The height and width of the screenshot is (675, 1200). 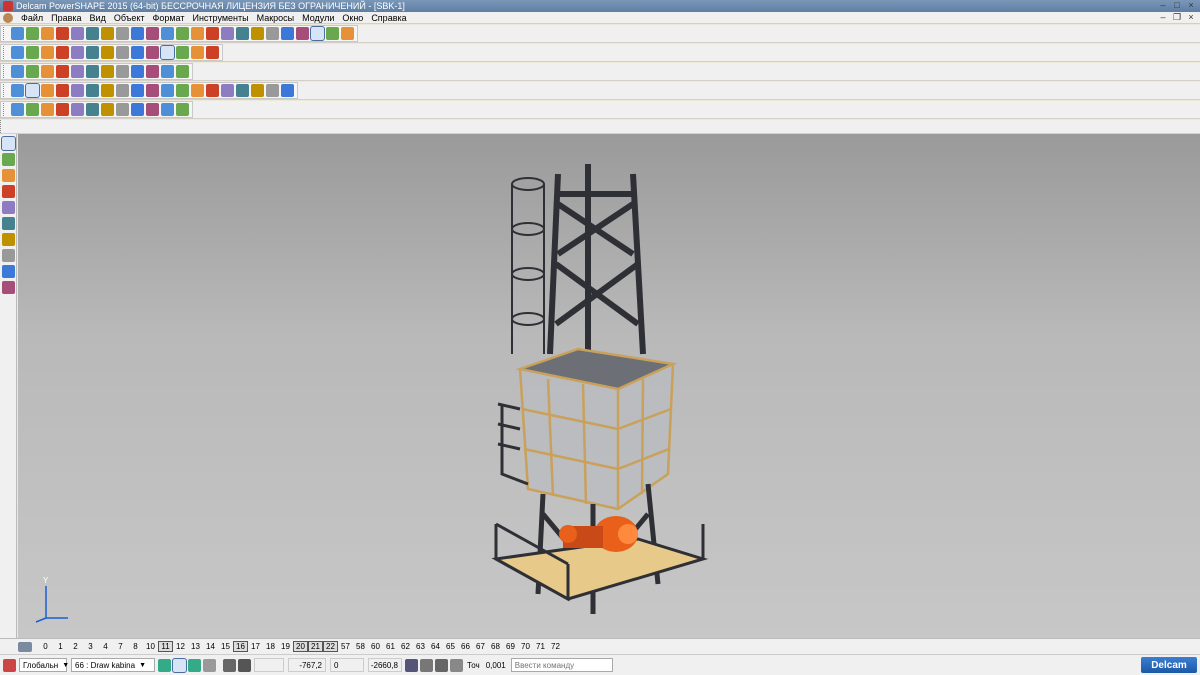 What do you see at coordinates (287, 33) in the screenshot?
I see `text-icon` at bounding box center [287, 33].